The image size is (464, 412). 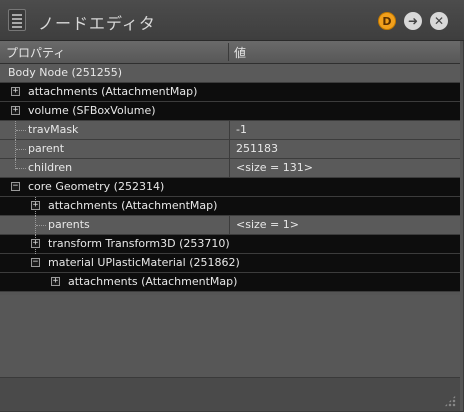 I want to click on tree-row-label: transform Transform3D (253710), so click(x=139, y=243).